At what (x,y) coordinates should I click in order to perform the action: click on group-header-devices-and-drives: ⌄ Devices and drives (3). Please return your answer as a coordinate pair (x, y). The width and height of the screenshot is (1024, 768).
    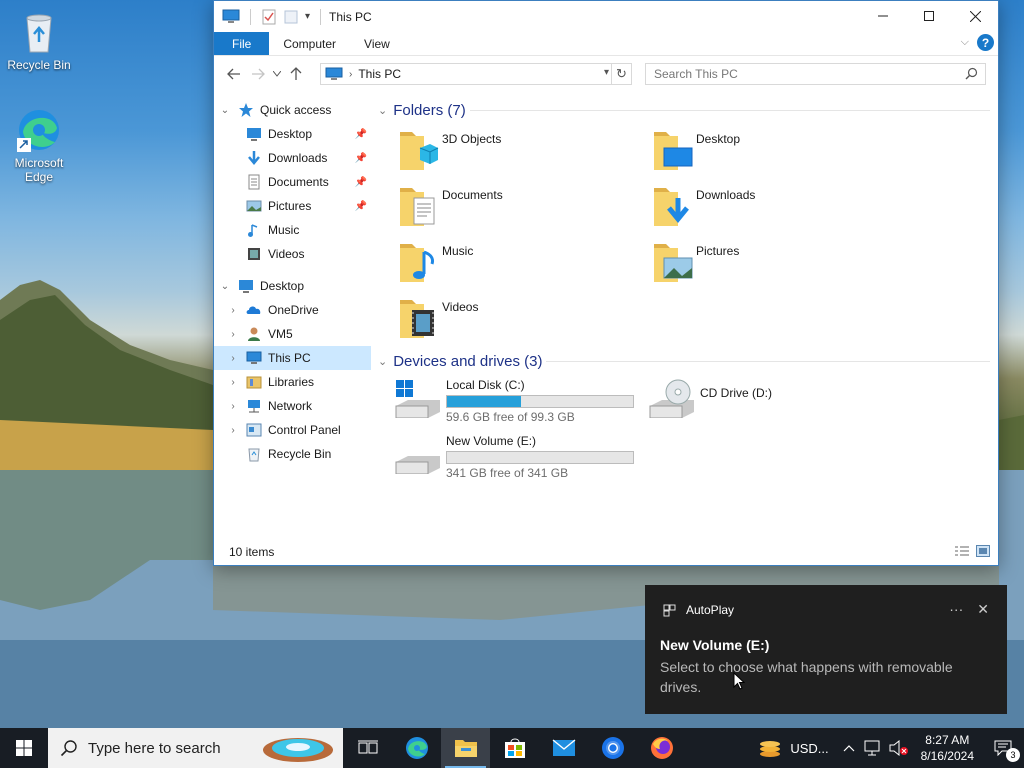
    Looking at the image, I should click on (460, 361).